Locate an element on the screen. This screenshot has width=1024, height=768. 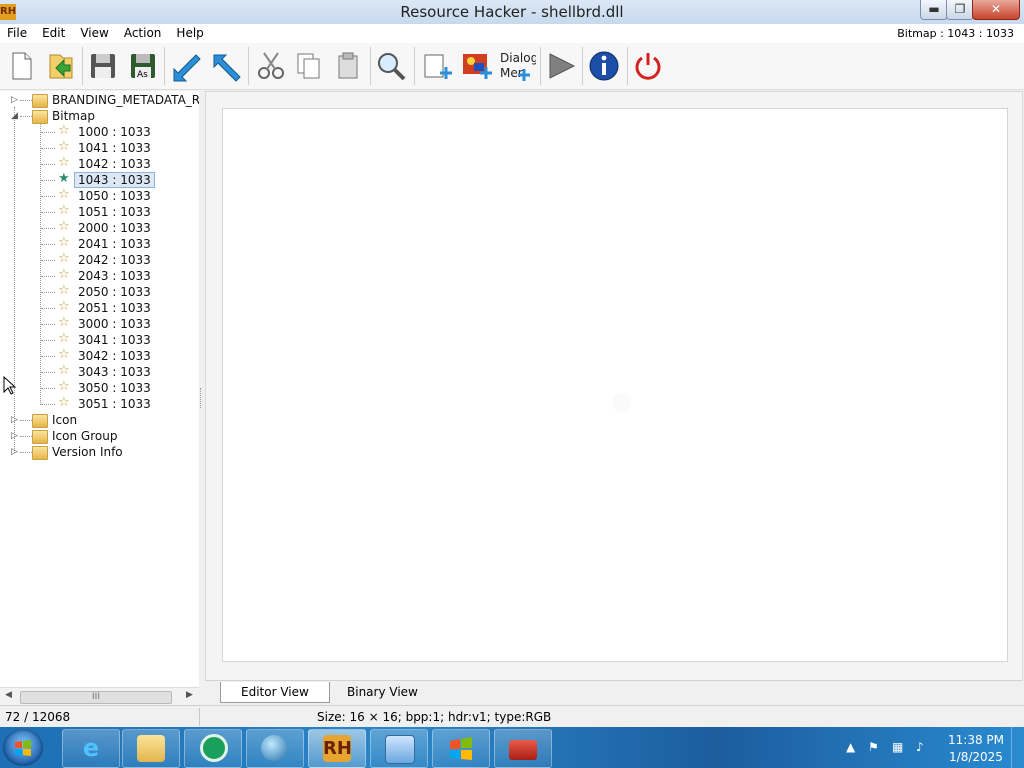
window-title: Resource Hacker - shellbrd.dll is located at coordinates (512, 12).